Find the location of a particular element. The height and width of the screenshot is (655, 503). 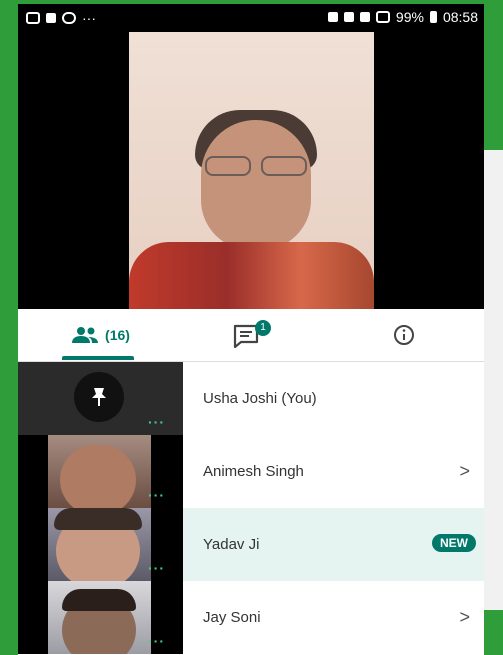

info-icon is located at coordinates (403, 335).